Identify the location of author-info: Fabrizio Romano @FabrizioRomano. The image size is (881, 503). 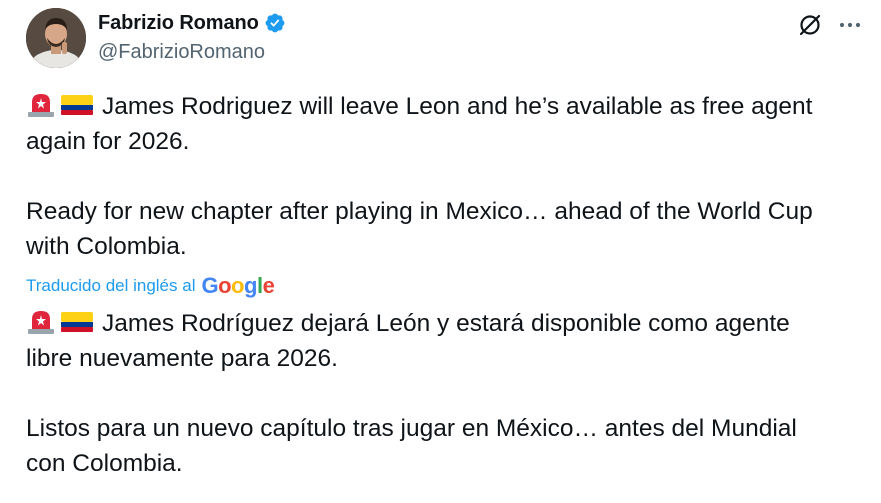
(192, 37).